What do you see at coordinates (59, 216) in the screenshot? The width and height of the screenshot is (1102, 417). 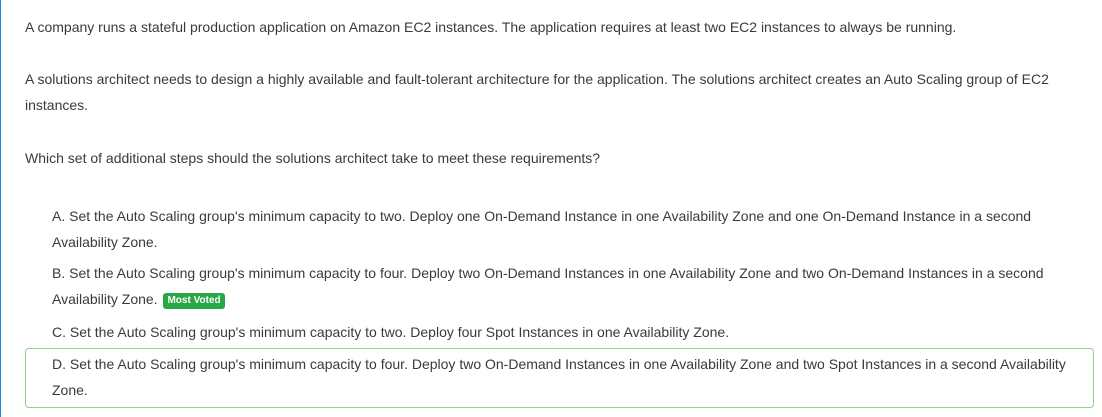 I see `choice-letter: A.` at bounding box center [59, 216].